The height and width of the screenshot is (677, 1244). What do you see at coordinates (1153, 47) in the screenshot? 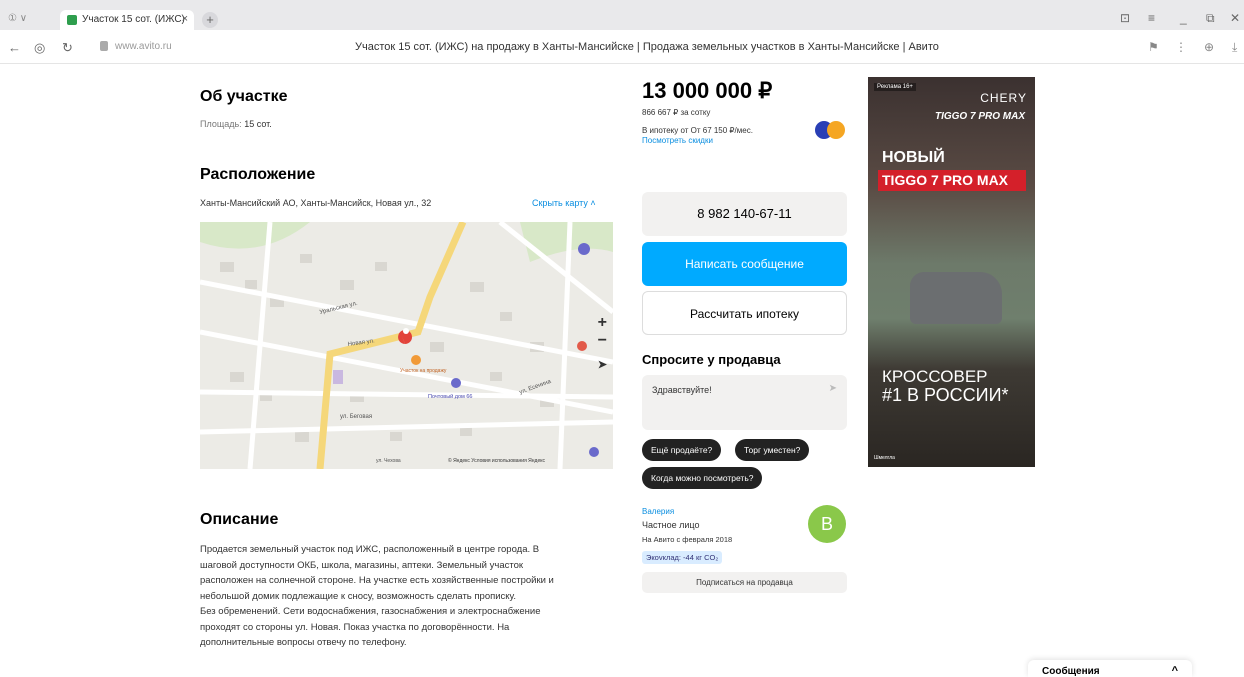
I see `bookmark-flag-icon: ⚑` at bounding box center [1153, 47].